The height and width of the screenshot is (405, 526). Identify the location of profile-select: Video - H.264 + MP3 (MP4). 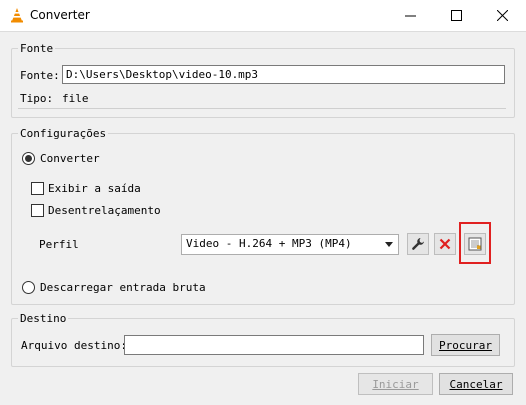
(290, 244).